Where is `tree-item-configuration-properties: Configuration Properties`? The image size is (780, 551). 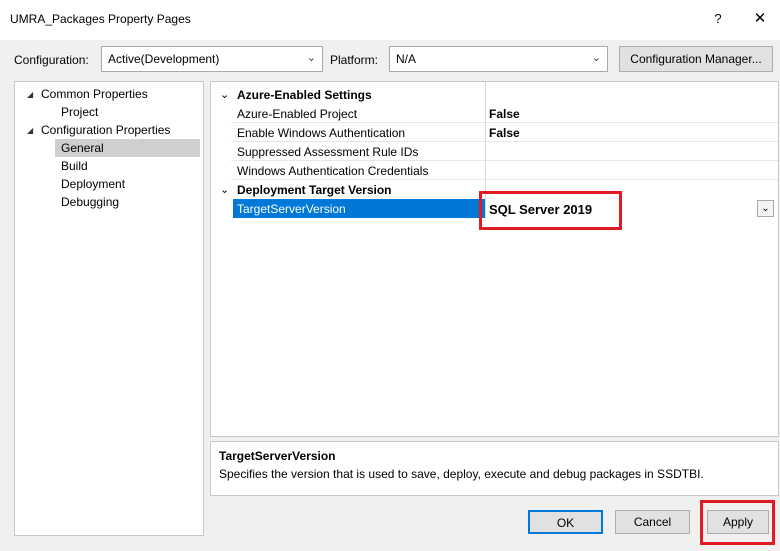 tree-item-configuration-properties: Configuration Properties is located at coordinates (105, 130).